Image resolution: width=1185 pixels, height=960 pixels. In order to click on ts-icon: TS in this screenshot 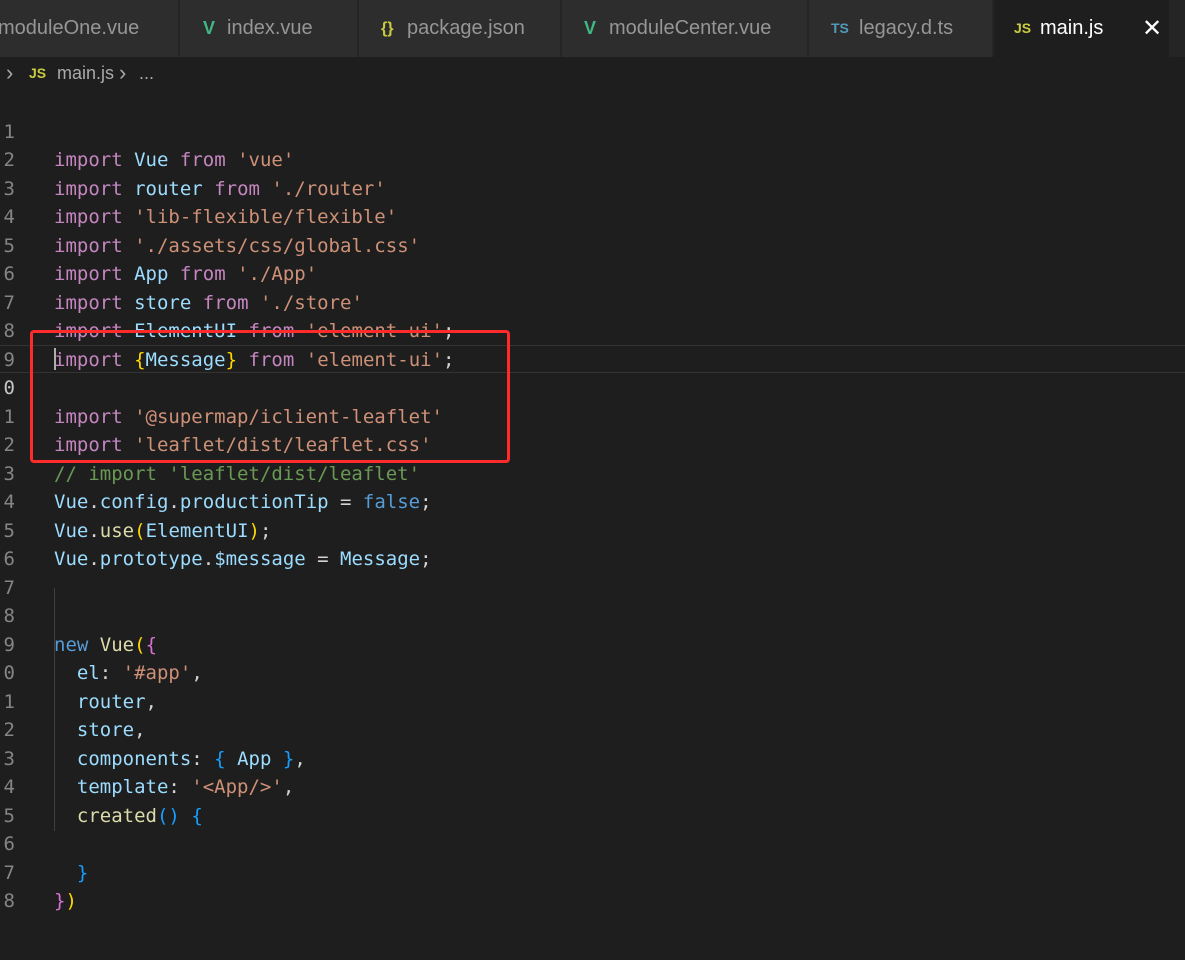, I will do `click(840, 28)`.